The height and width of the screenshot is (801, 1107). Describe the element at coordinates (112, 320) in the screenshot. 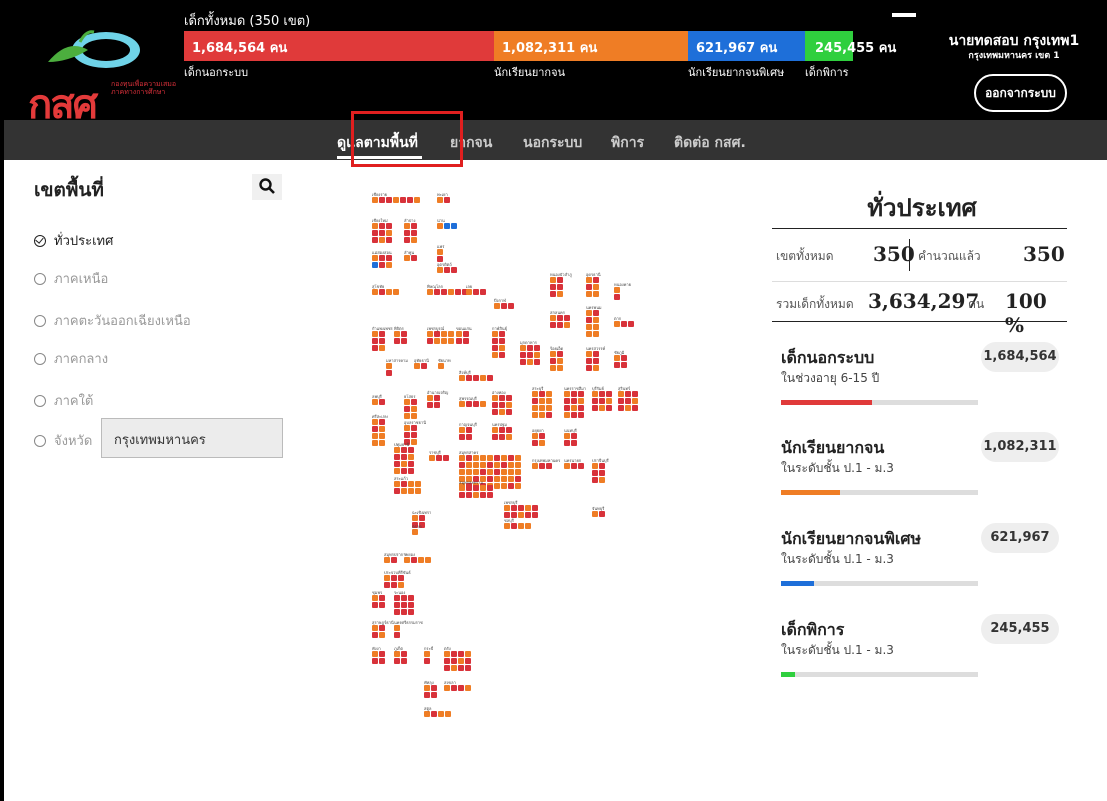

I see `region-northeast: ภาคตะวันออกเฉียงเหนือ` at that location.